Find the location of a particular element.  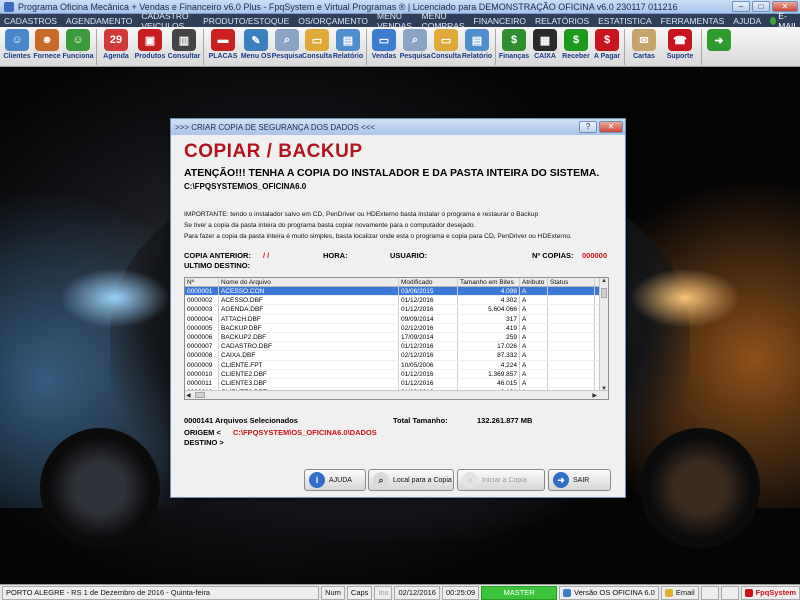

toolbar-button-a-pagar: $ A Pagar is located at coordinates (607, 47).